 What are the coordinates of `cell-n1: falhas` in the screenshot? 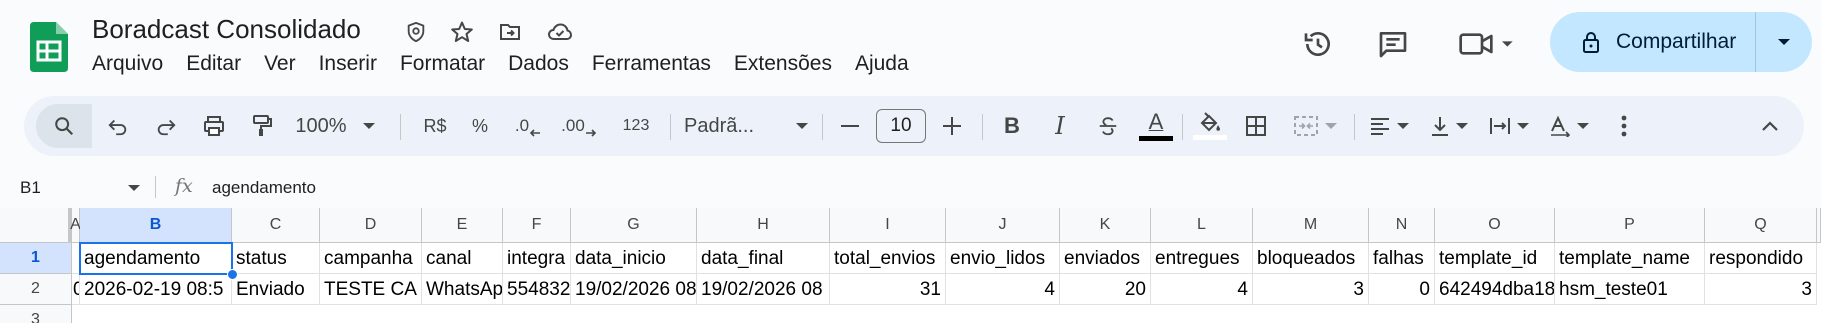 It's located at (1402, 258).